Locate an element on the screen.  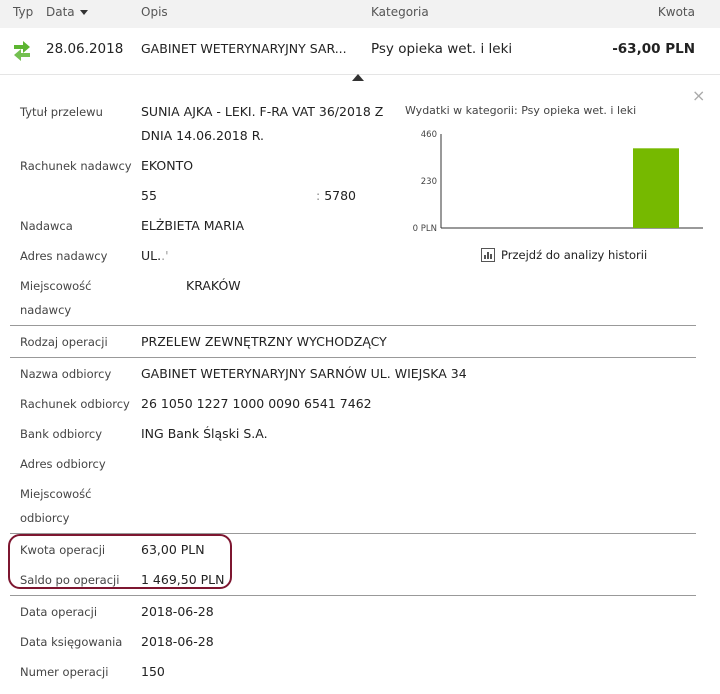
chart-y-tick-label: 0 PLN is located at coordinates (425, 229).